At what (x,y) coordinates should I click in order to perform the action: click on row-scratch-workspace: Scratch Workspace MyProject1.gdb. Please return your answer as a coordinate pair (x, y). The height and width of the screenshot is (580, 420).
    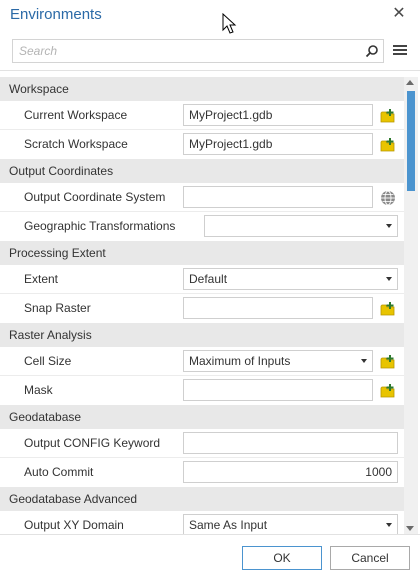
    Looking at the image, I should click on (202, 144).